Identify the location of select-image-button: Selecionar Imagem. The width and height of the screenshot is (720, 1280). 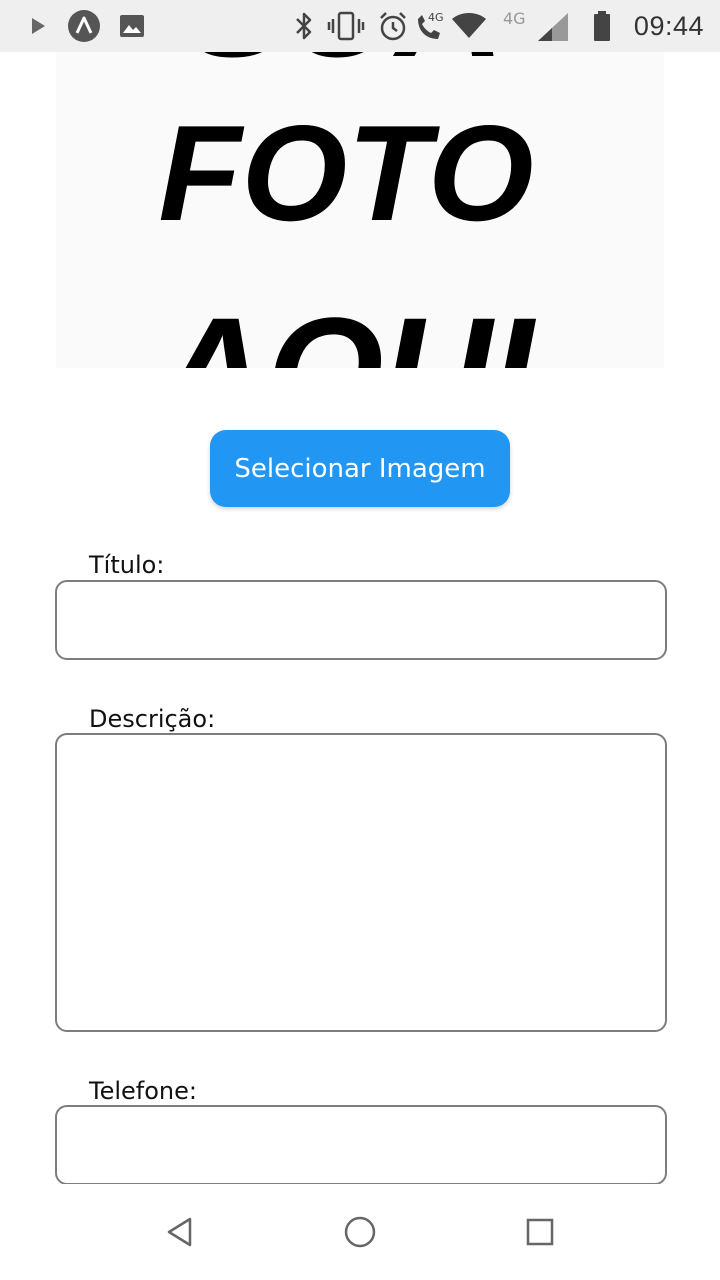
(360, 468).